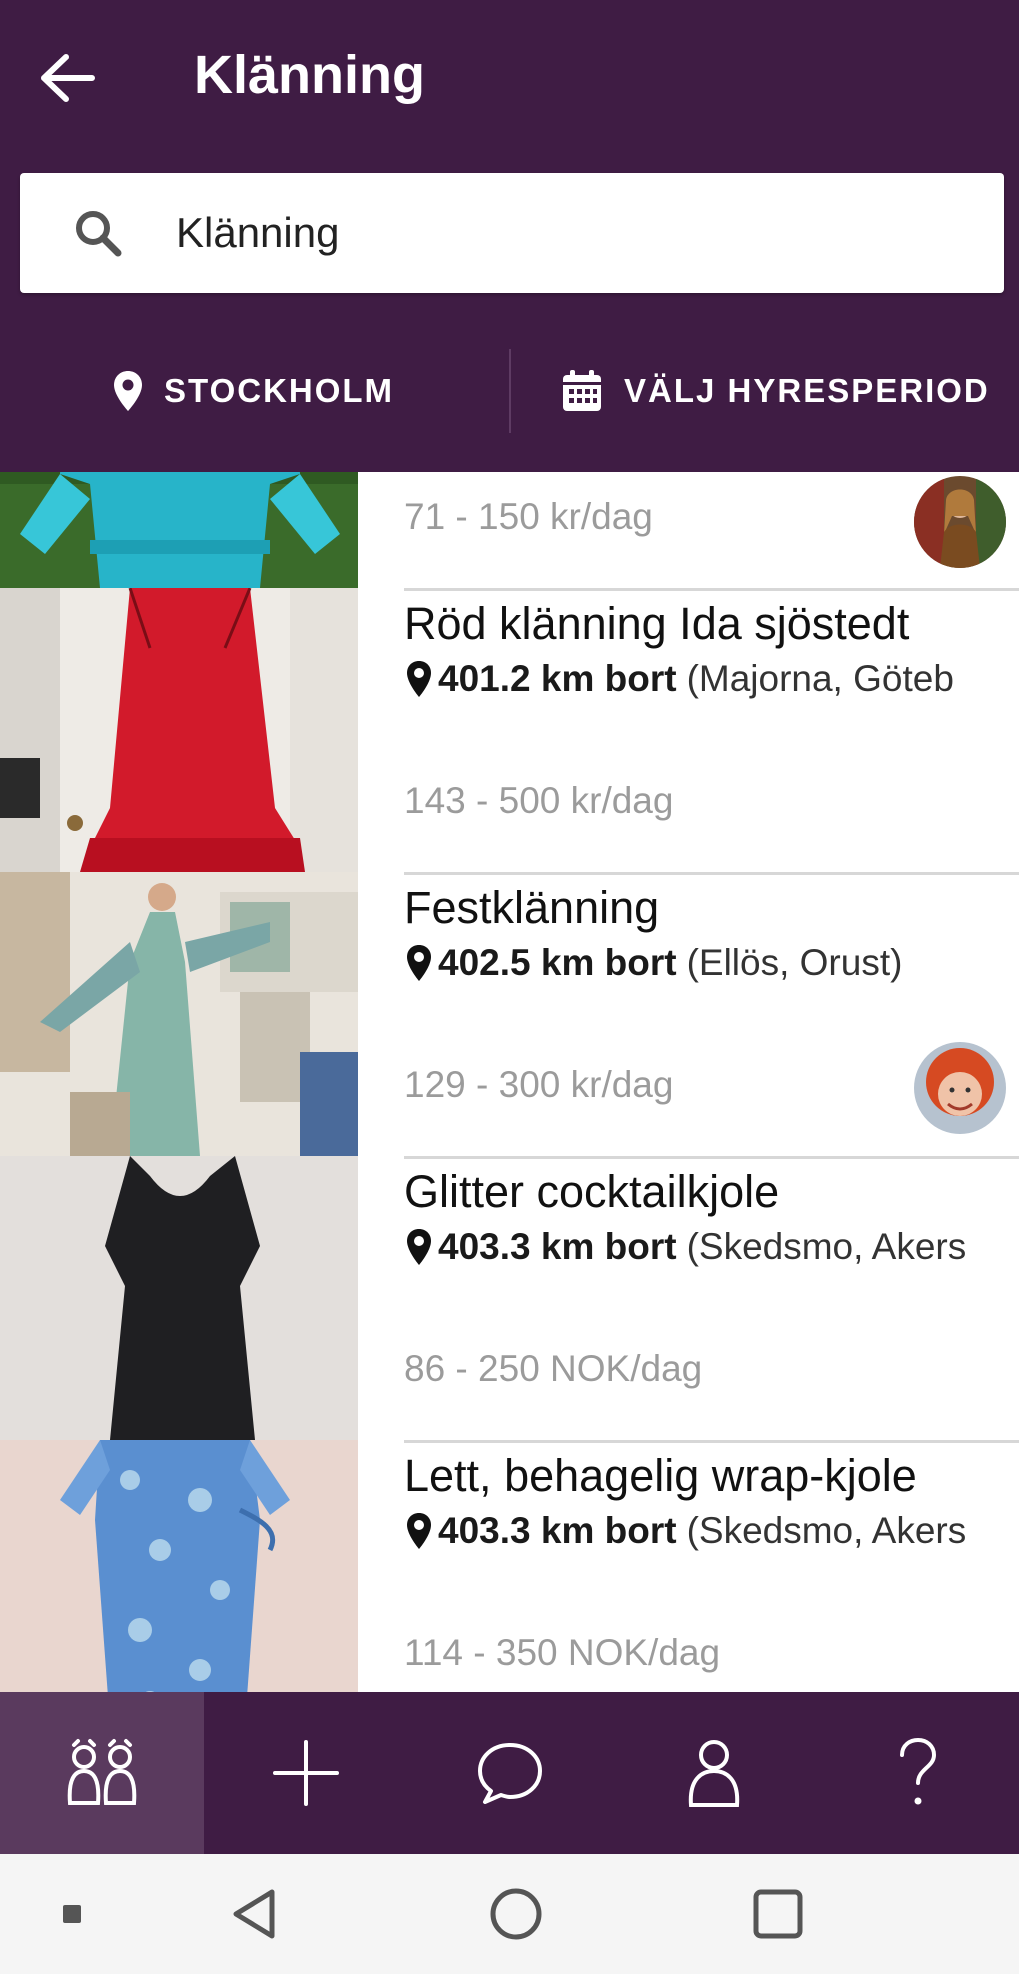  I want to click on search-bar, so click(512, 233).